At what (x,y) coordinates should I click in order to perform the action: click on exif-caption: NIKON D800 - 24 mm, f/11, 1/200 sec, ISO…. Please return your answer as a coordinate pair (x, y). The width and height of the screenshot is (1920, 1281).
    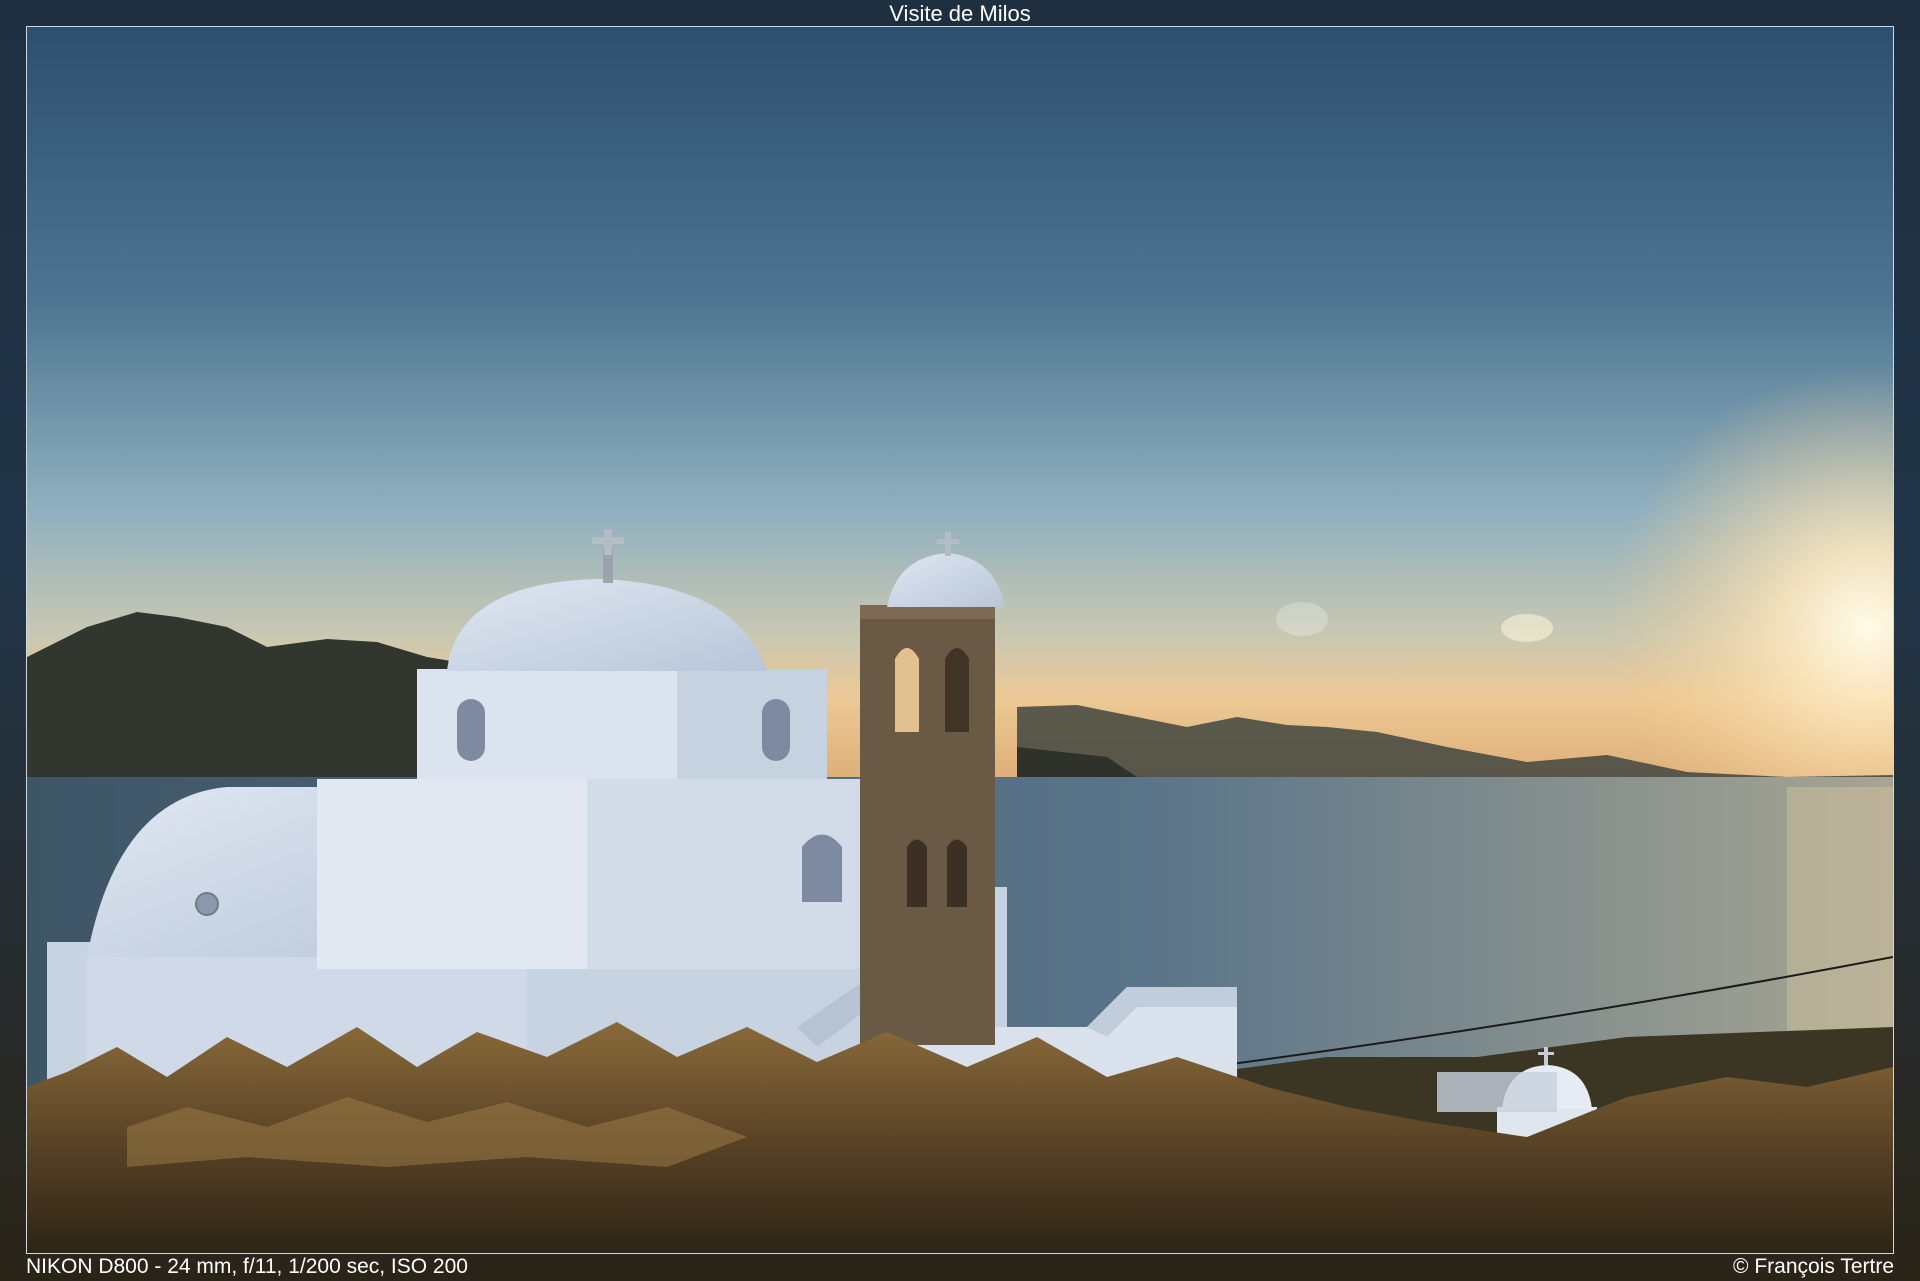
    Looking at the image, I should click on (247, 1266).